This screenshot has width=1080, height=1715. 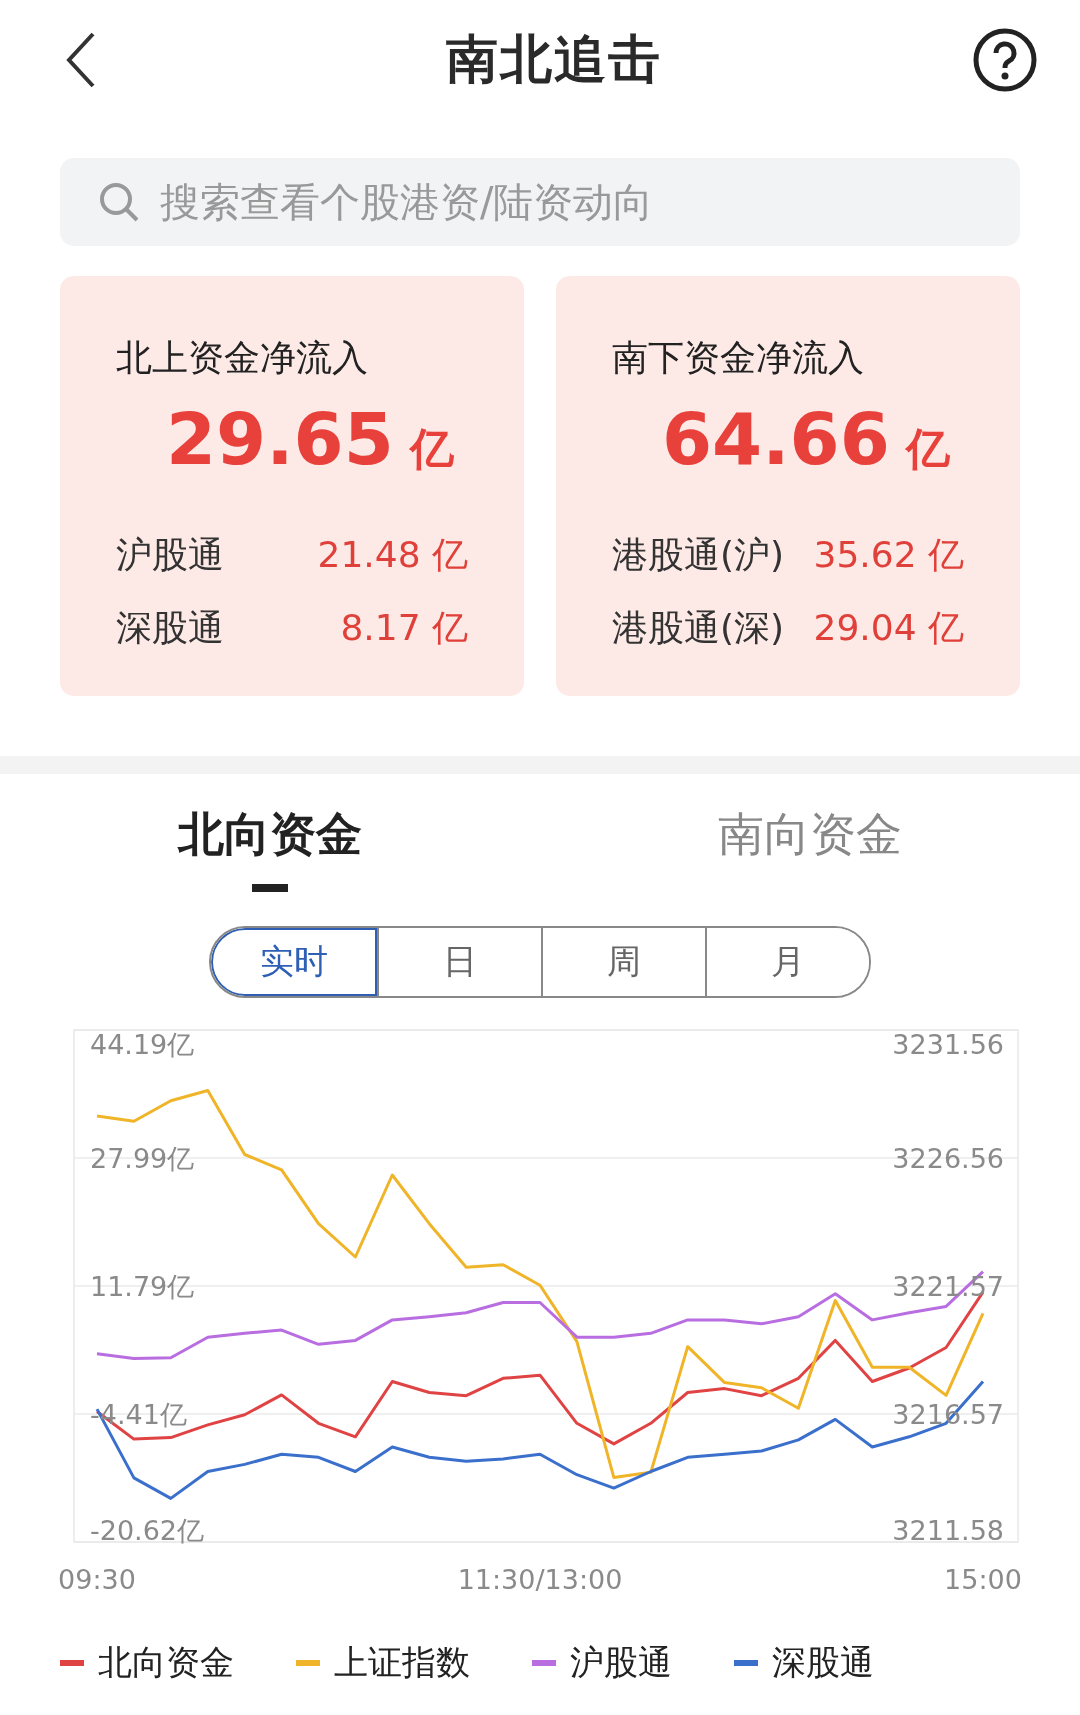 I want to click on legend-label: 上证指数, so click(x=402, y=1662).